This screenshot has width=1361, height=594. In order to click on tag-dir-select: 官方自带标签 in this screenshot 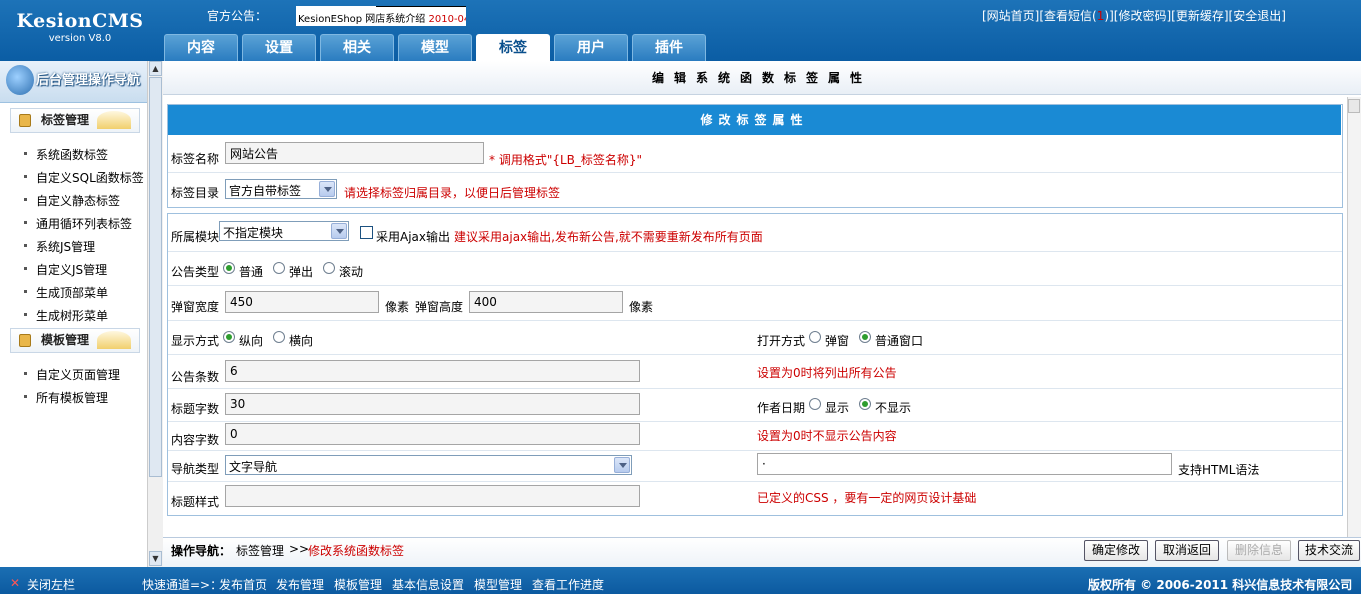, I will do `click(281, 189)`.